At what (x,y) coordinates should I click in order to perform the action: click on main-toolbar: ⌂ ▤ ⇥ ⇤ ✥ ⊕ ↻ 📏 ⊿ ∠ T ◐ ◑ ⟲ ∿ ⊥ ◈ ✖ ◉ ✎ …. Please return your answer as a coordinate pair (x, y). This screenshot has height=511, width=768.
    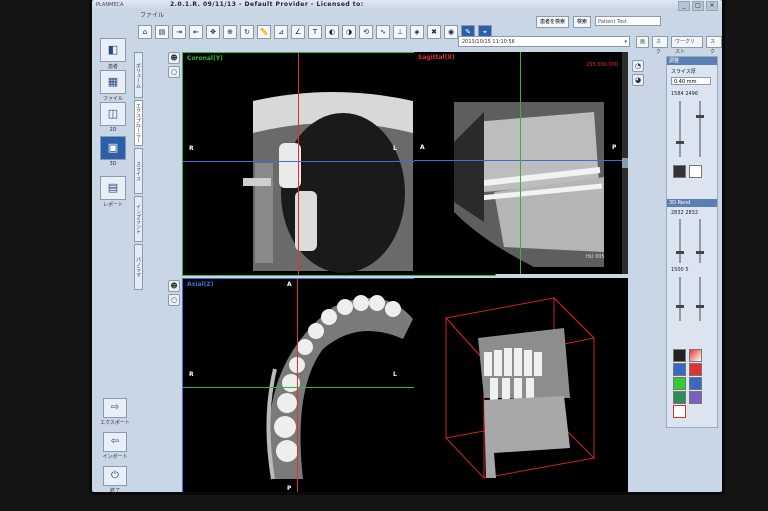
    Looking at the image, I should click on (428, 32).